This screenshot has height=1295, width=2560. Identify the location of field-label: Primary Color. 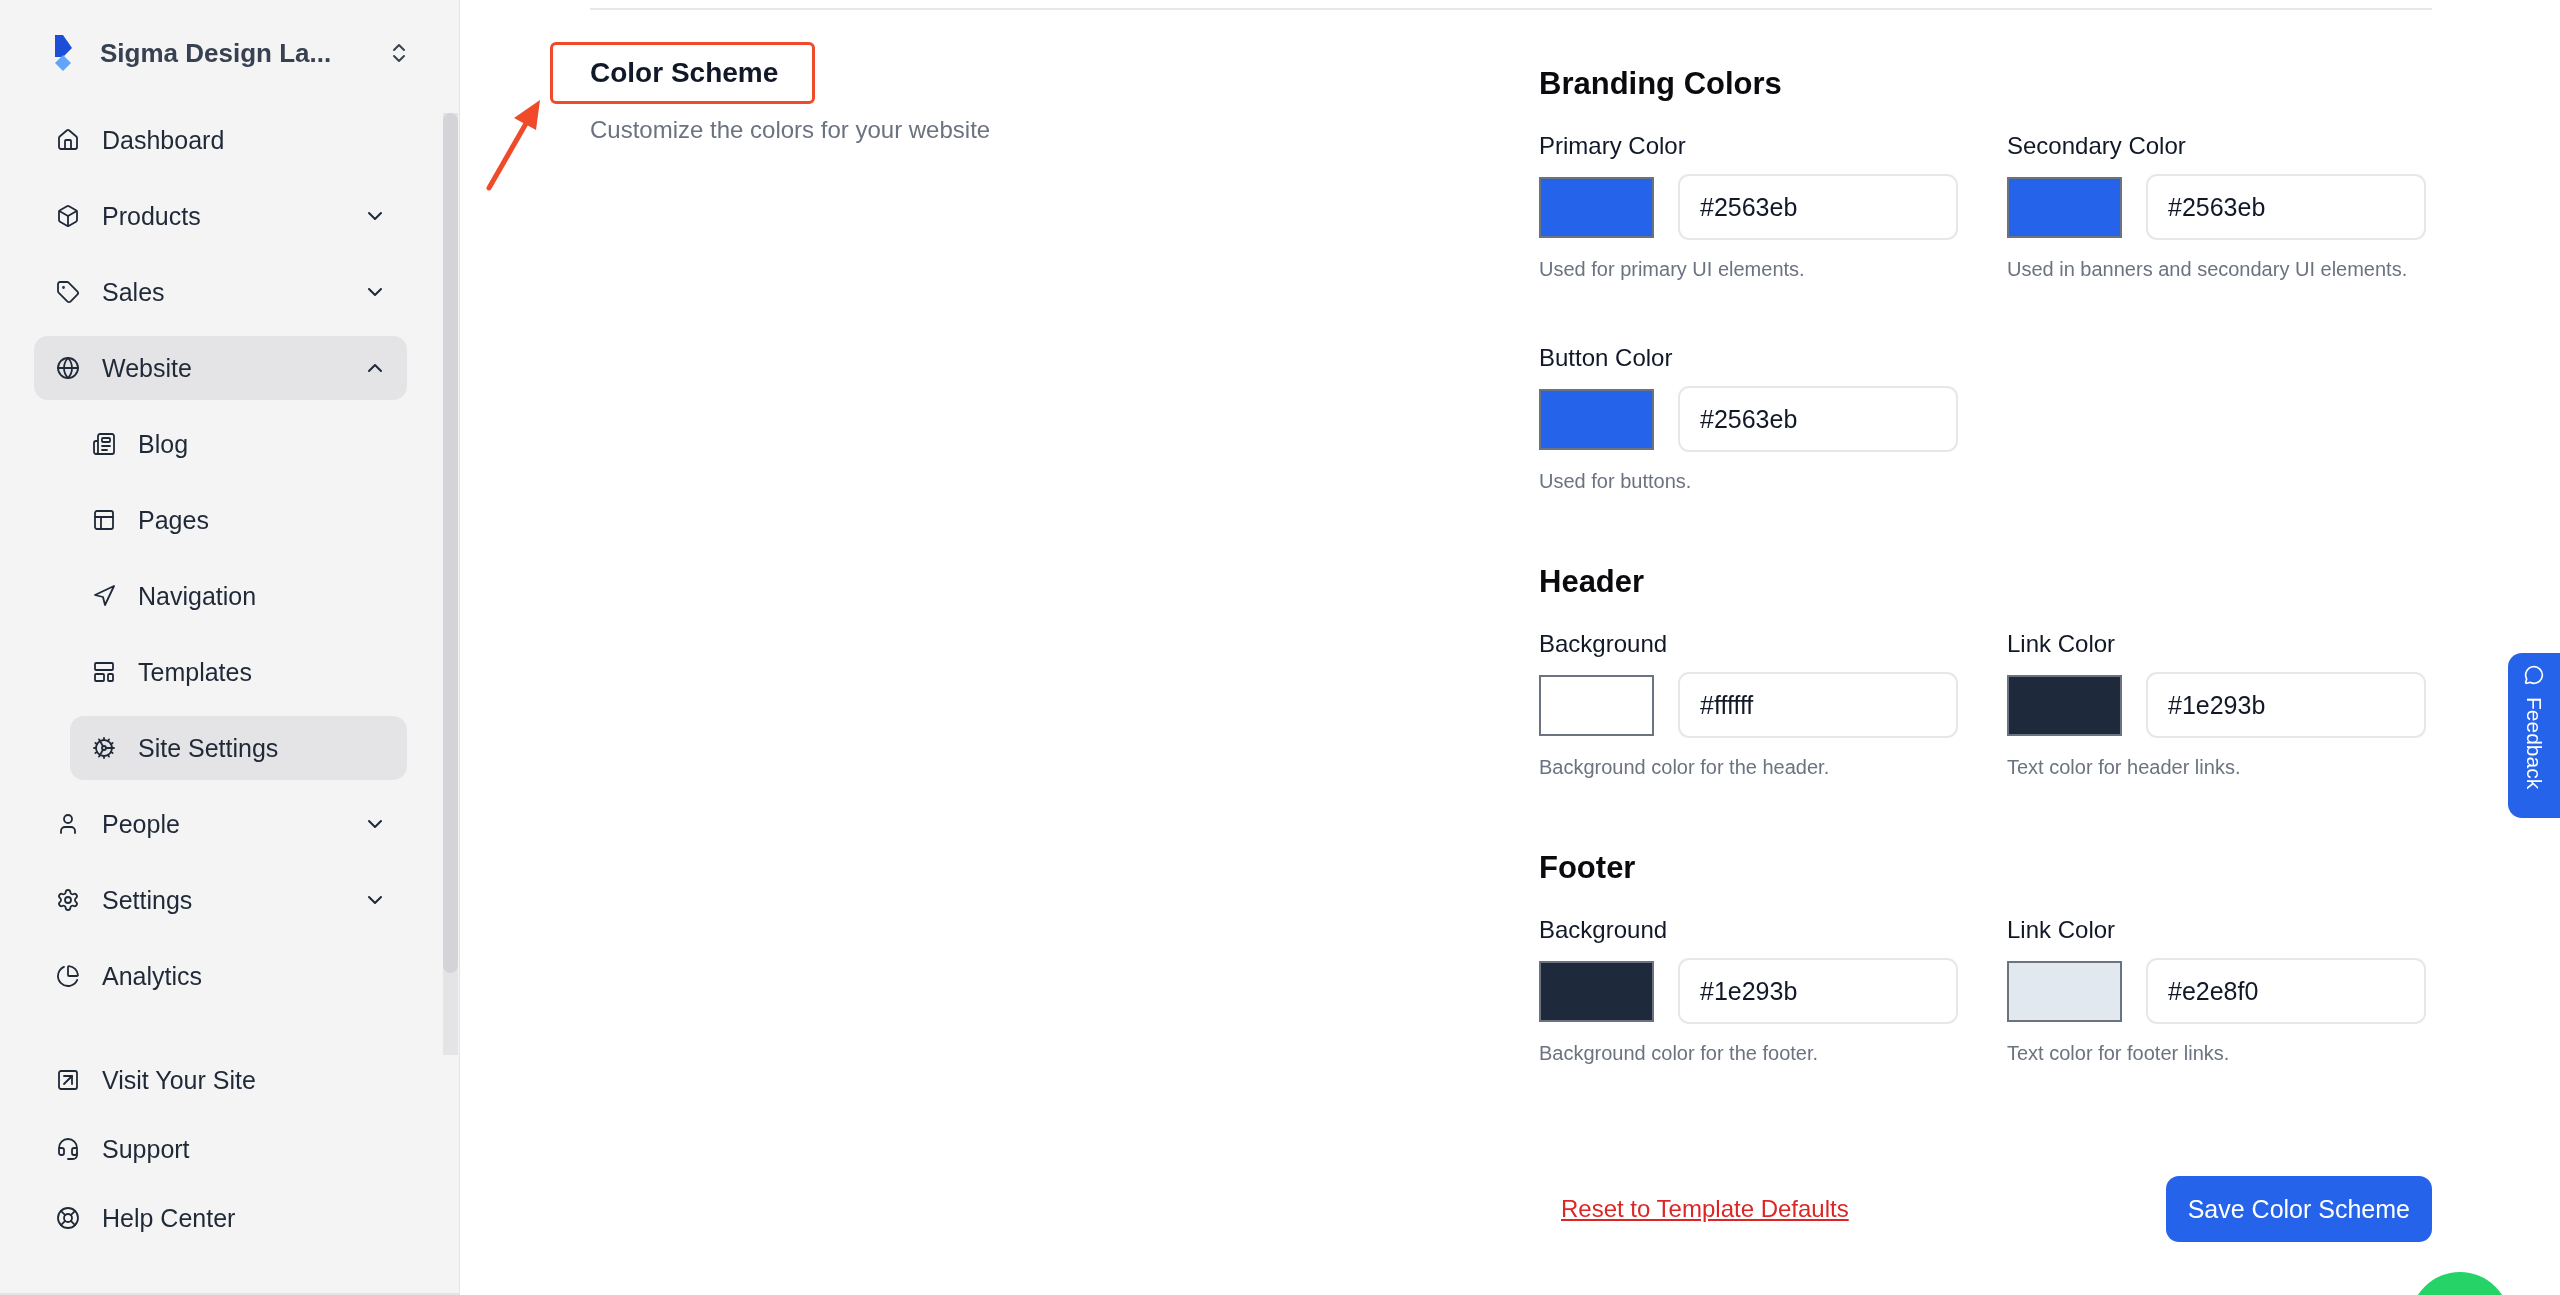
(1613, 146).